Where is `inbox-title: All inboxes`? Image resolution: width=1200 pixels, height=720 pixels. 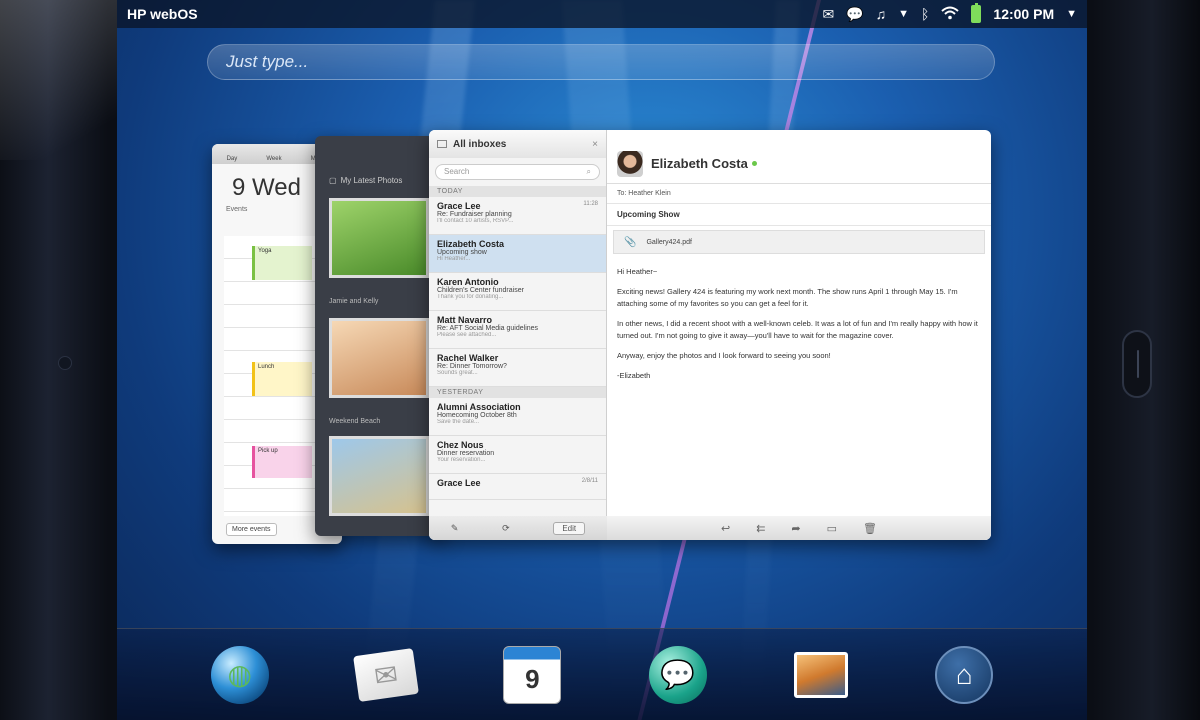 inbox-title: All inboxes is located at coordinates (479, 144).